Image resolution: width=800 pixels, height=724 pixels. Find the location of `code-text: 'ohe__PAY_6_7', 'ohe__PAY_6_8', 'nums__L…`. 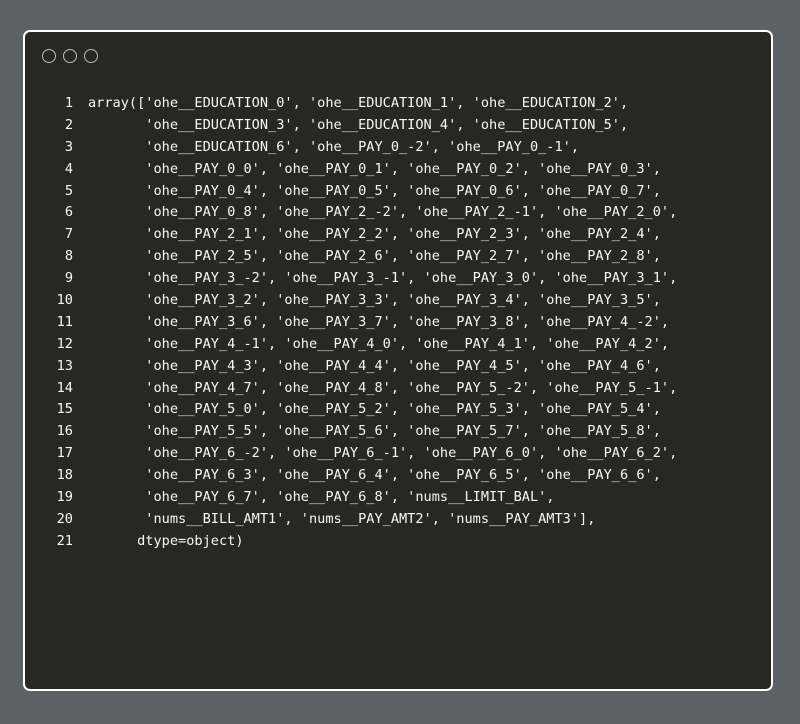

code-text: 'ohe__PAY_6_7', 'ohe__PAY_6_8', 'nums__L… is located at coordinates (321, 497).